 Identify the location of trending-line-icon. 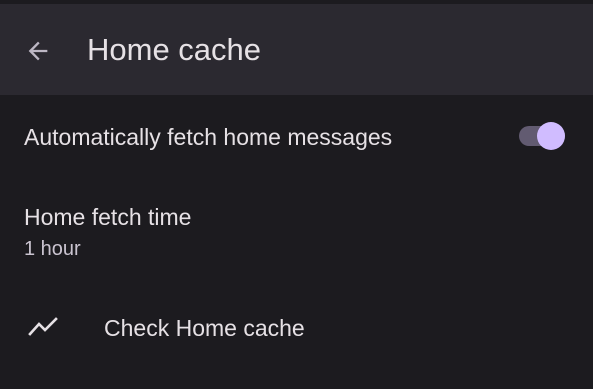
(43, 326).